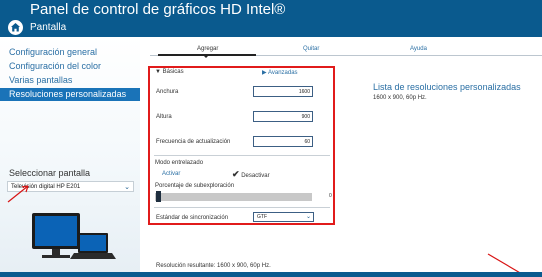 The width and height of the screenshot is (542, 277). What do you see at coordinates (283, 141) in the screenshot?
I see `refresh-rate-input` at bounding box center [283, 141].